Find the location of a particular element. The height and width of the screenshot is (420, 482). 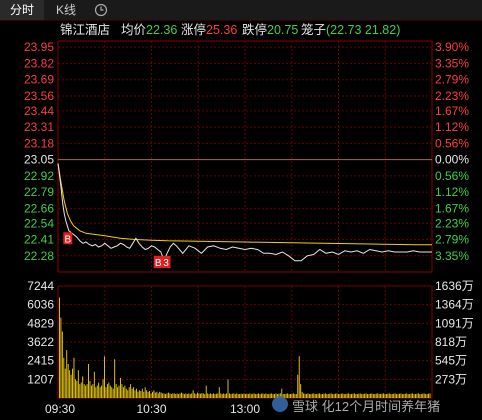

volume-amount-label: 1636万 is located at coordinates (454, 286).